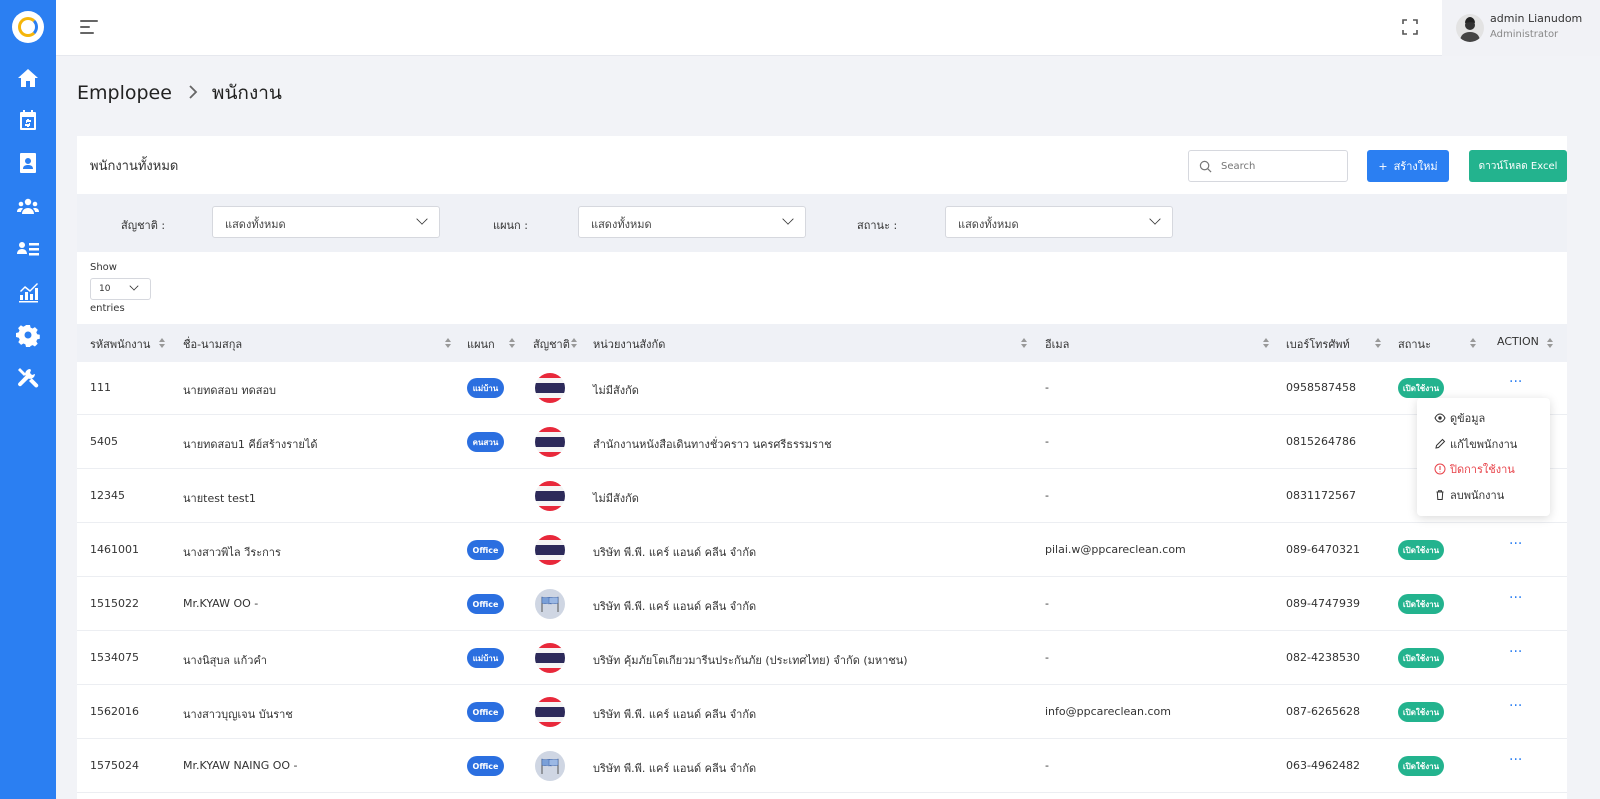 Image resolution: width=1600 pixels, height=799 pixels. Describe the element at coordinates (246, 93) in the screenshot. I see `breadcrumb-current: พนักงาน` at that location.